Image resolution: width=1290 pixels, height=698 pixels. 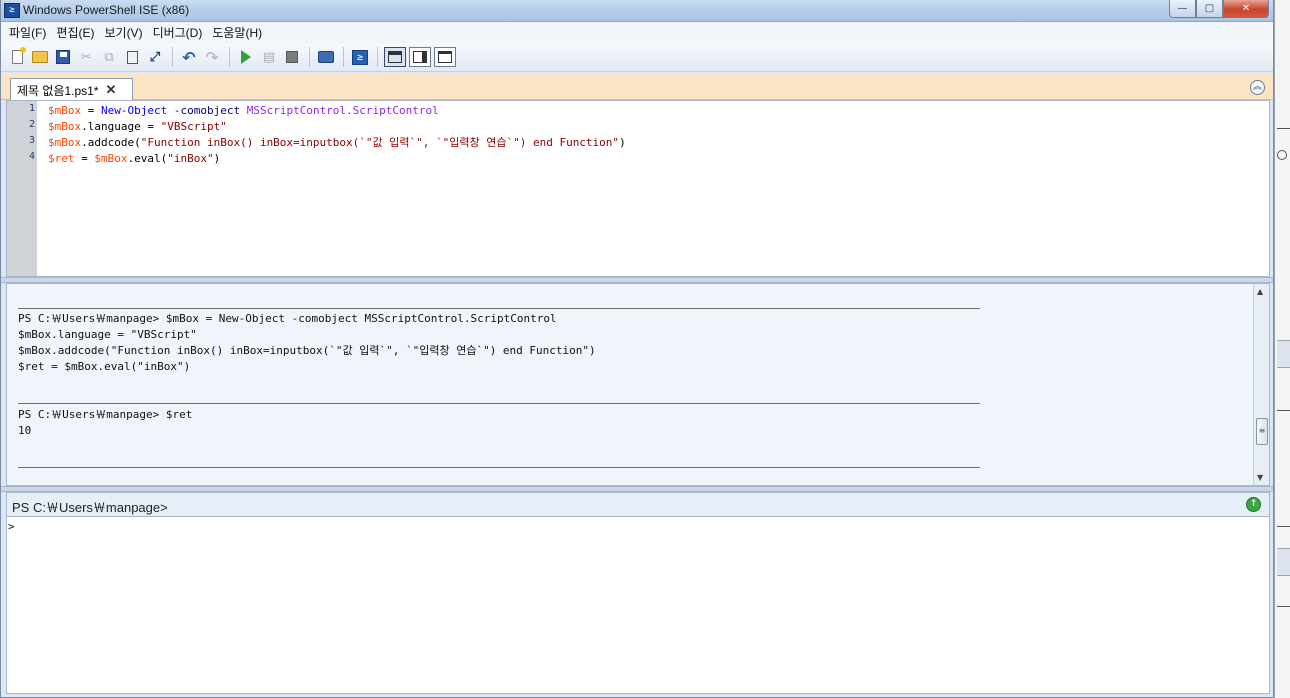 What do you see at coordinates (147, 158) in the screenshot?
I see `code-token: .eval(` at bounding box center [147, 158].